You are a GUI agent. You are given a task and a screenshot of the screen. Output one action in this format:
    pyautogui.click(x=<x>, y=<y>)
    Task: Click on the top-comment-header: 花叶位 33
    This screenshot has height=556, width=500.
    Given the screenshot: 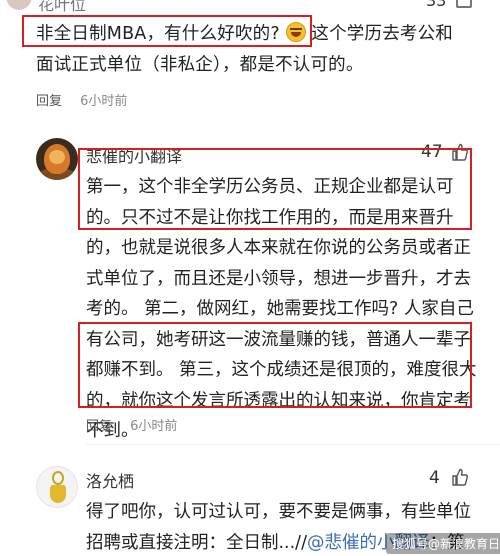 What is the action you would take?
    pyautogui.click(x=250, y=7)
    